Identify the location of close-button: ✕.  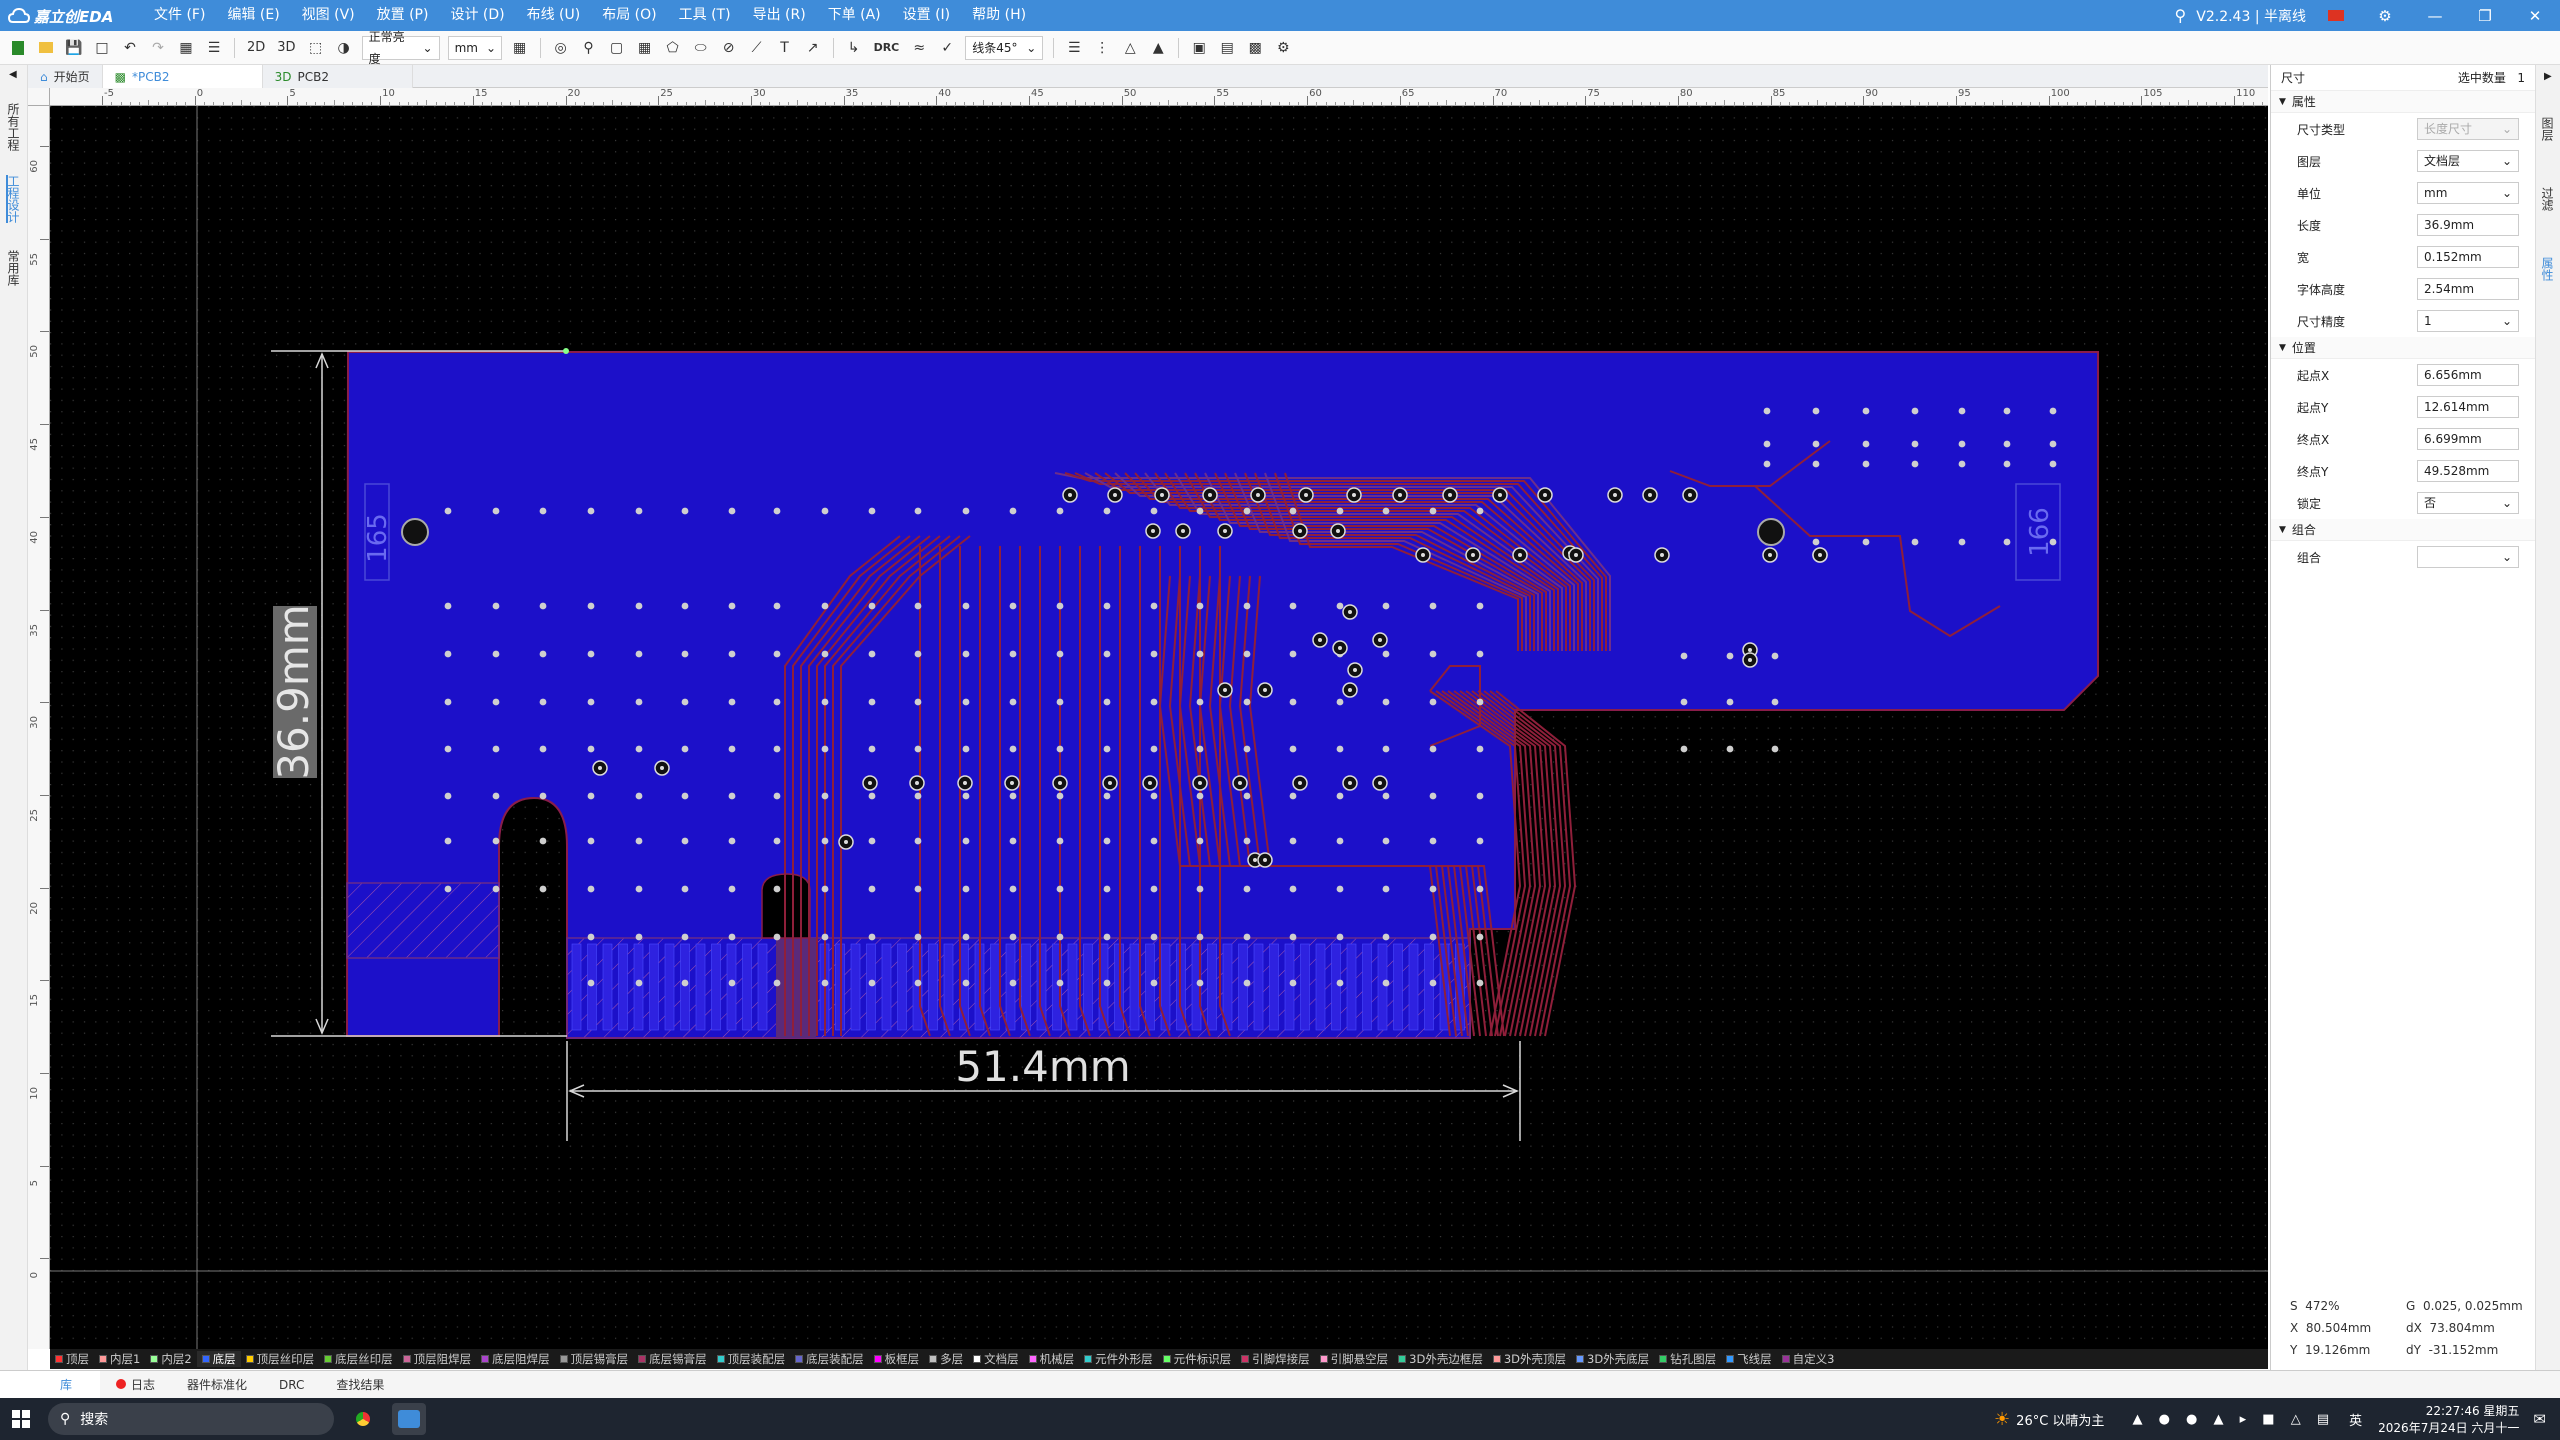
(2535, 15).